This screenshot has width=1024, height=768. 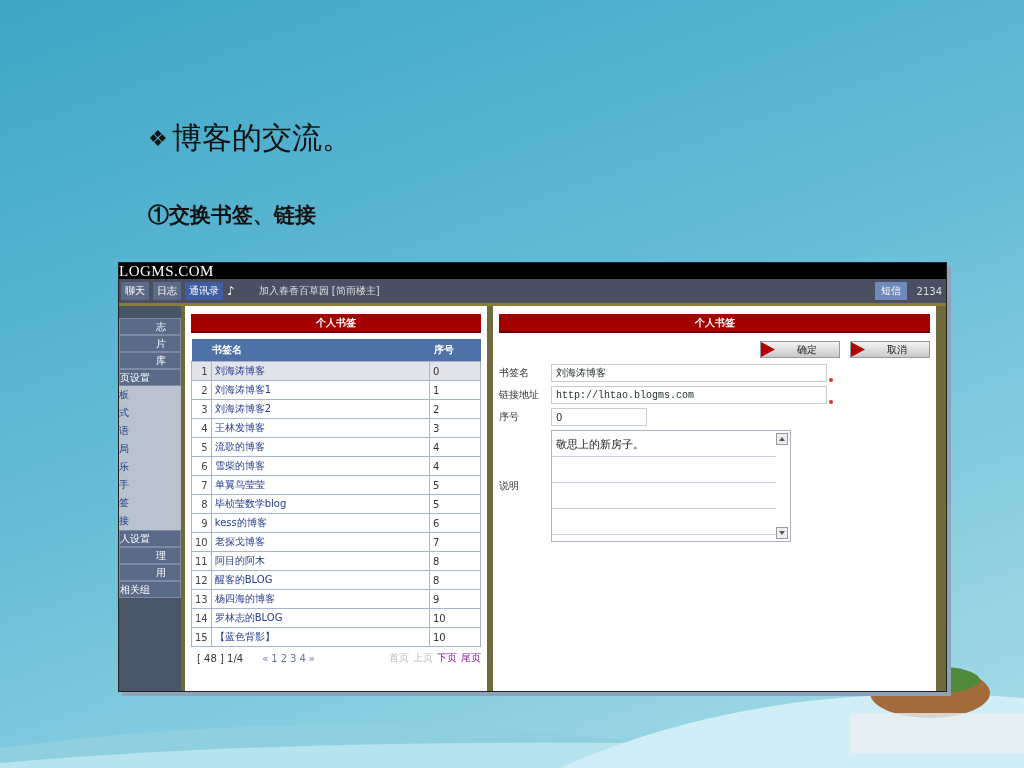 What do you see at coordinates (671, 486) in the screenshot?
I see `description-field: 敬思上的新房子。` at bounding box center [671, 486].